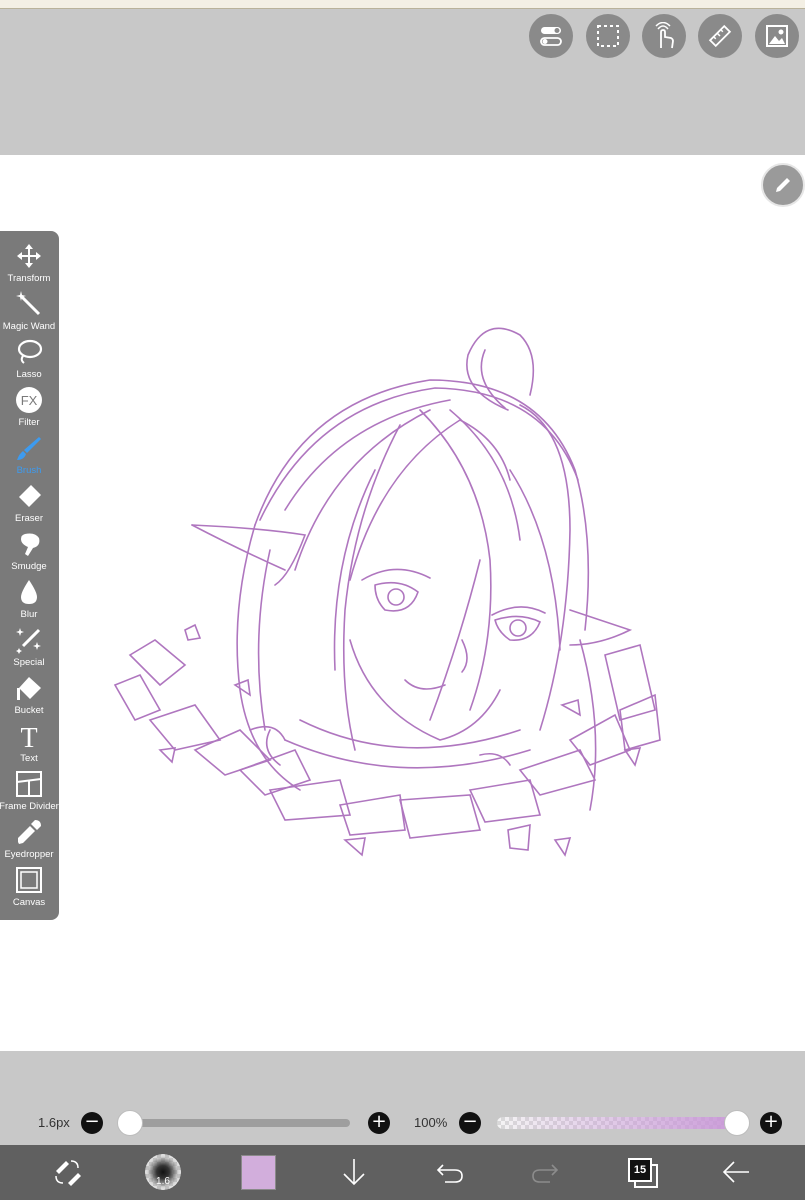 The height and width of the screenshot is (1200, 805). I want to click on text-icon: T, so click(28, 736).